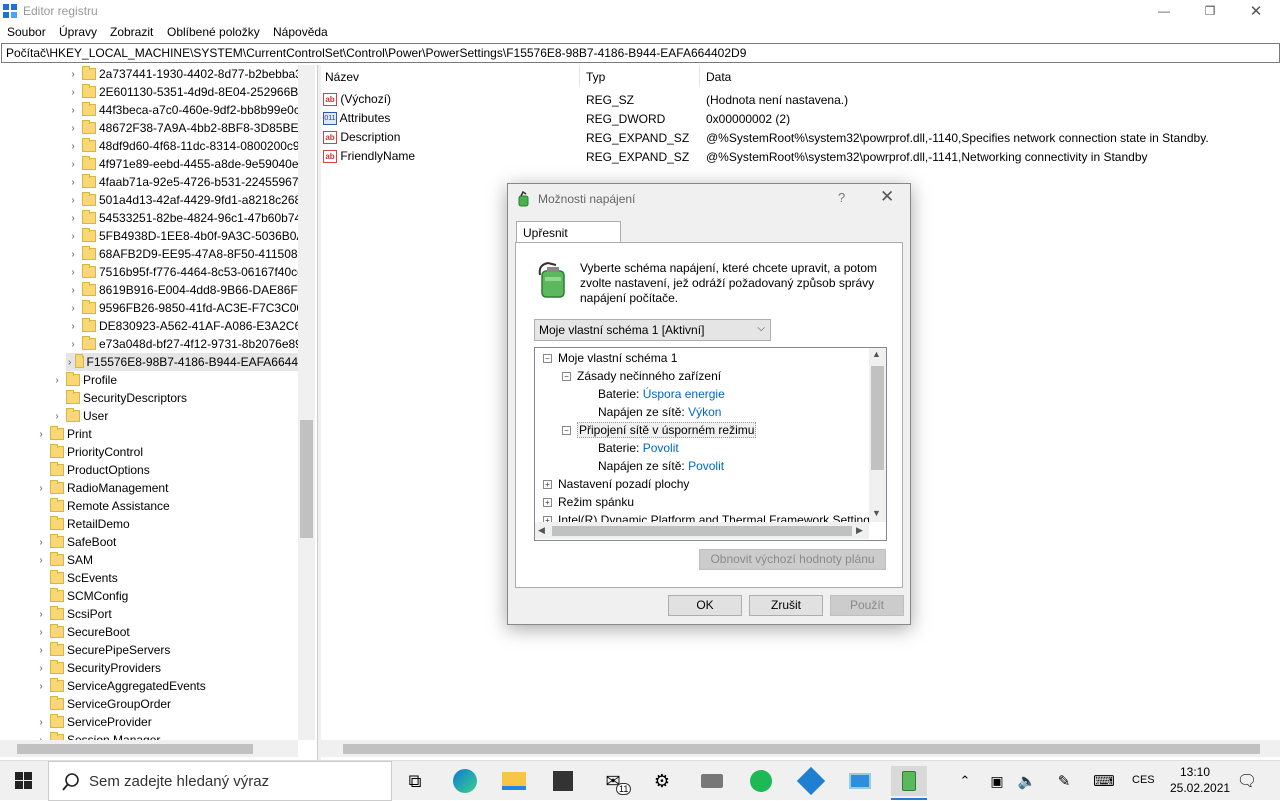  Describe the element at coordinates (641, 376) in the screenshot. I see `tree-item-idle-device-policy: − Zásady nečinného zařízení` at that location.